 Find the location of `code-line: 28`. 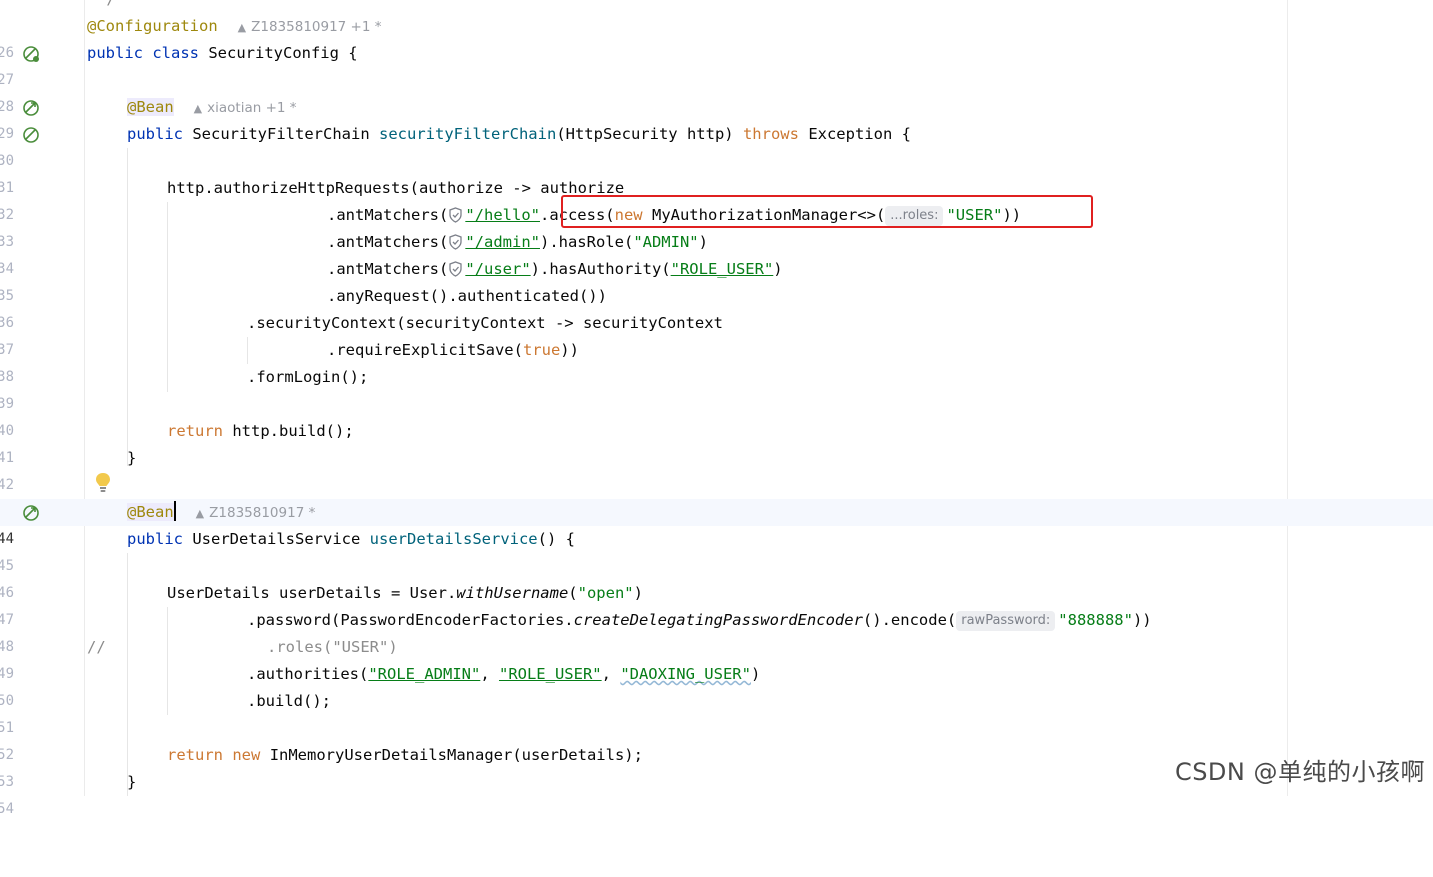

code-line: 28 is located at coordinates (716, 91).